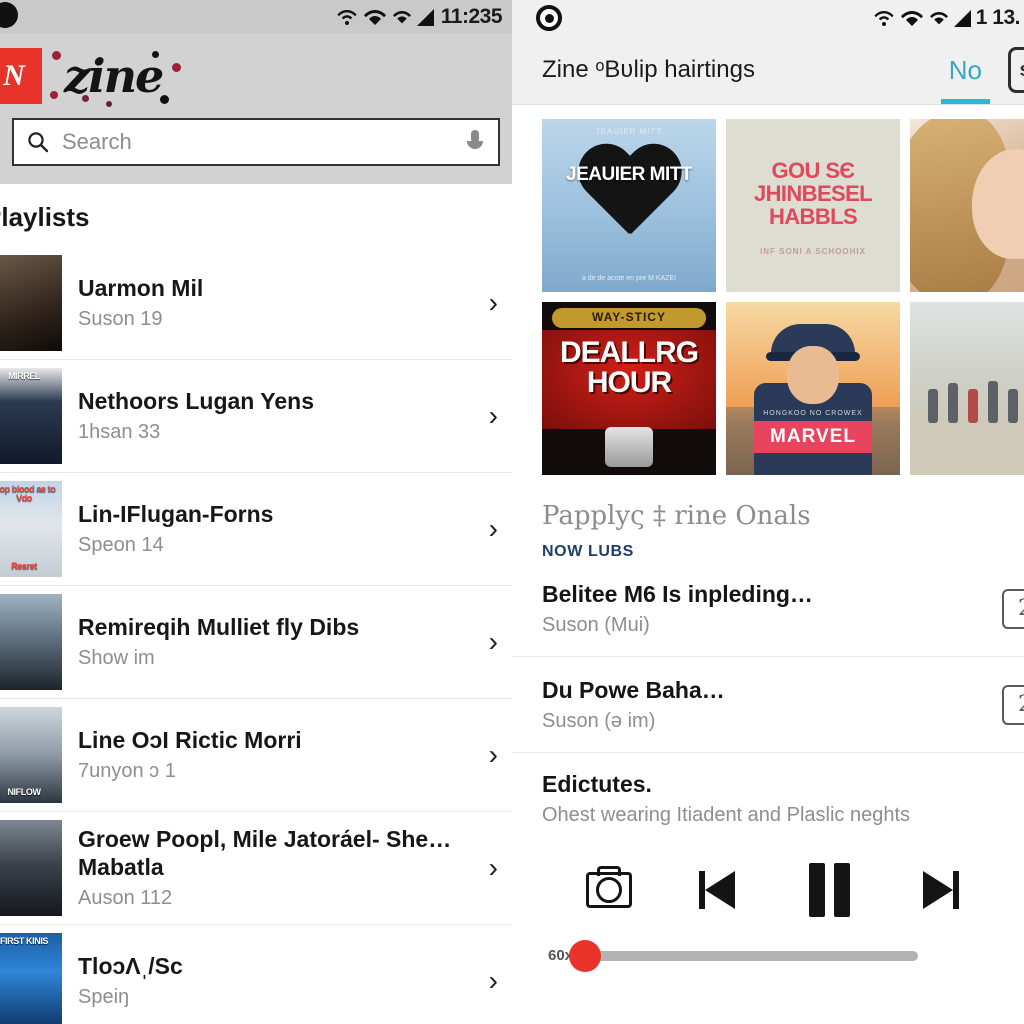 The height and width of the screenshot is (1024, 1024). What do you see at coordinates (596, 624) in the screenshot?
I see `track-subtitle: Suson (Mui)` at bounding box center [596, 624].